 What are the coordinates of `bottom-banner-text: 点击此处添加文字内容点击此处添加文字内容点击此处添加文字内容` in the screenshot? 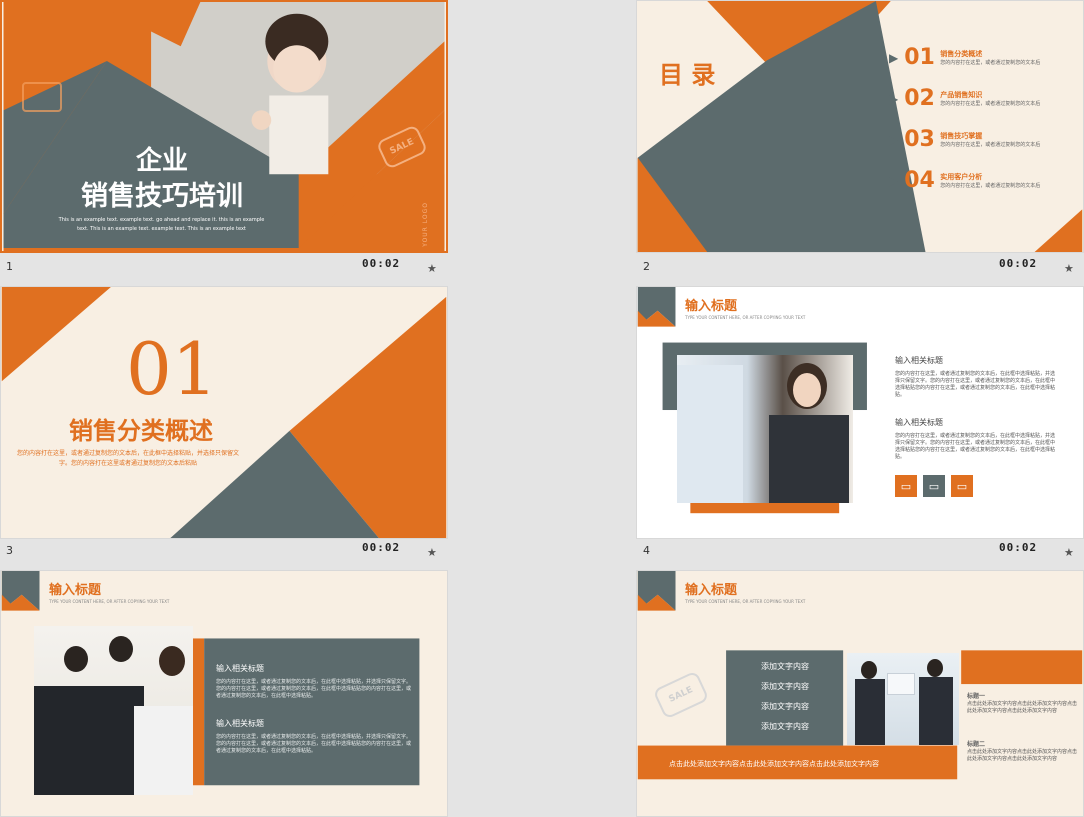 It's located at (774, 764).